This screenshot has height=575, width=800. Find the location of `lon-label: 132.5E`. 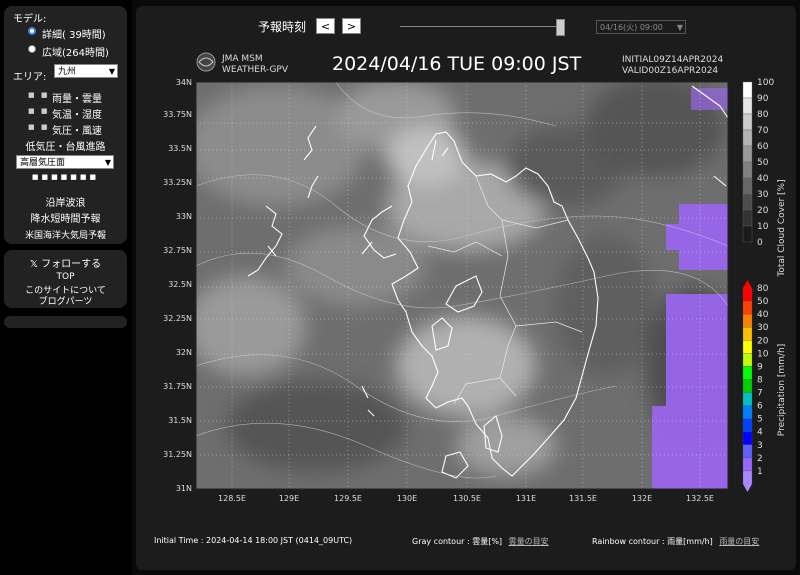

lon-label: 132.5E is located at coordinates (700, 498).